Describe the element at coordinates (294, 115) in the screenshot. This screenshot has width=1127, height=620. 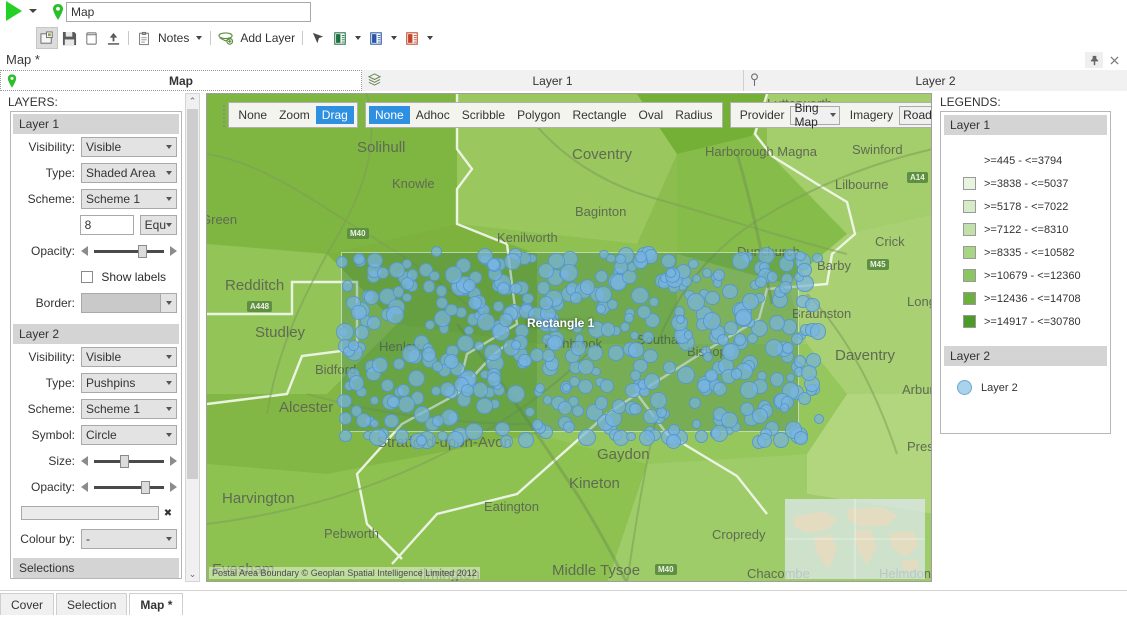
I see `map-mode-zoom: Zoom` at that location.